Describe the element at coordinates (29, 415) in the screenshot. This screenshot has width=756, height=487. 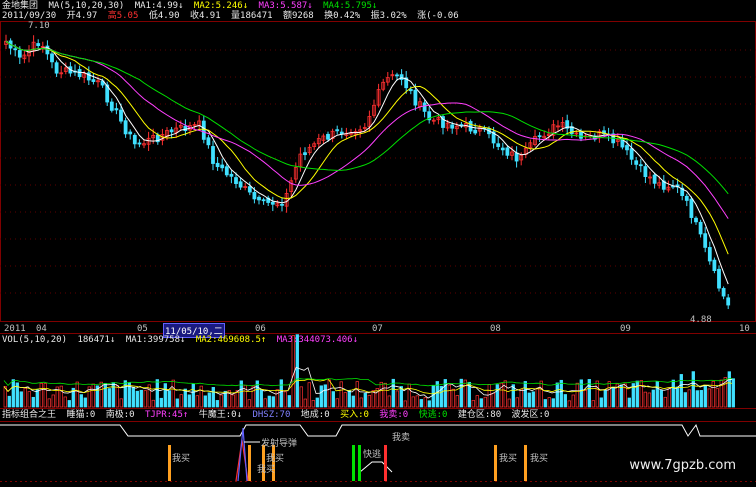
I see `indicator-name: 指标组合之王` at that location.